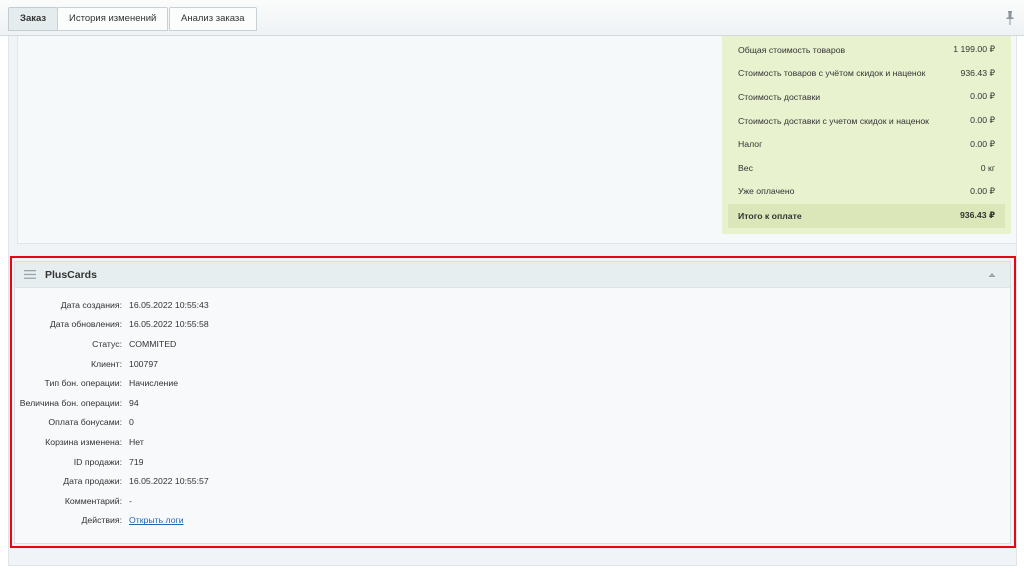 The height and width of the screenshot is (572, 1024). Describe the element at coordinates (866, 50) in the screenshot. I see `totals-row: Общая стоимость товаров 1 199.00 ₽` at that location.